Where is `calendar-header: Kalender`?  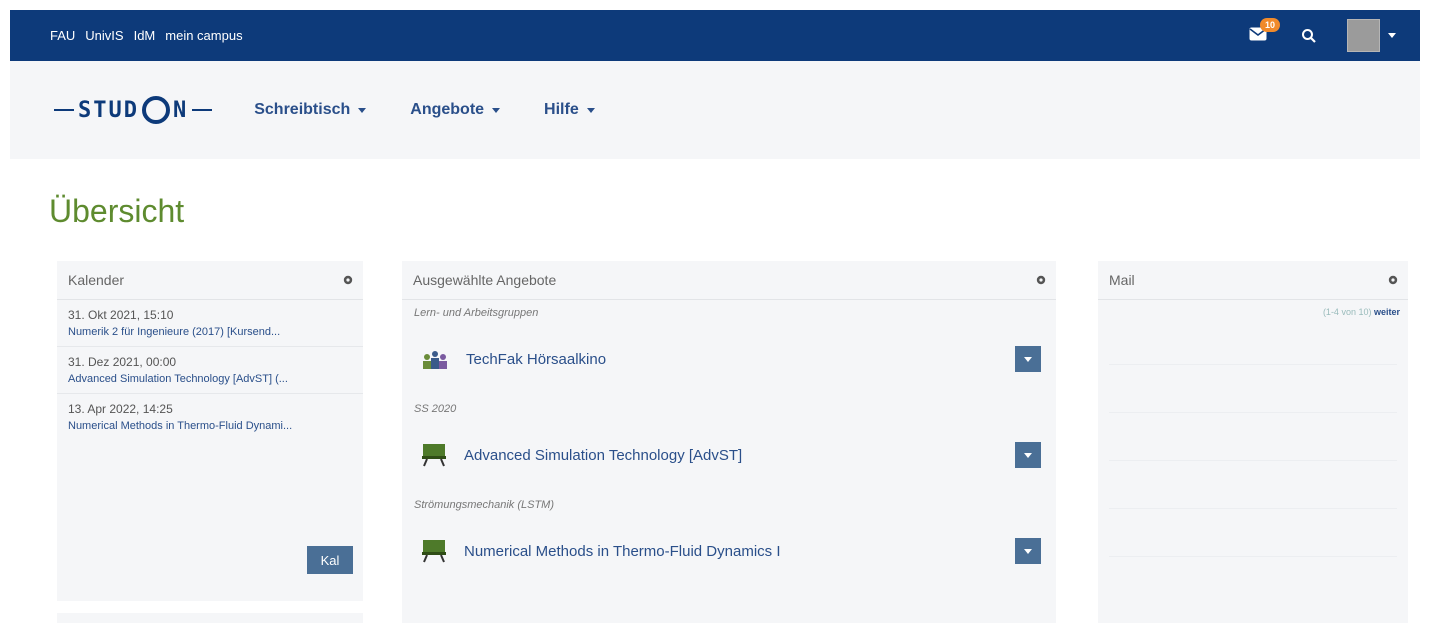 calendar-header: Kalender is located at coordinates (210, 280).